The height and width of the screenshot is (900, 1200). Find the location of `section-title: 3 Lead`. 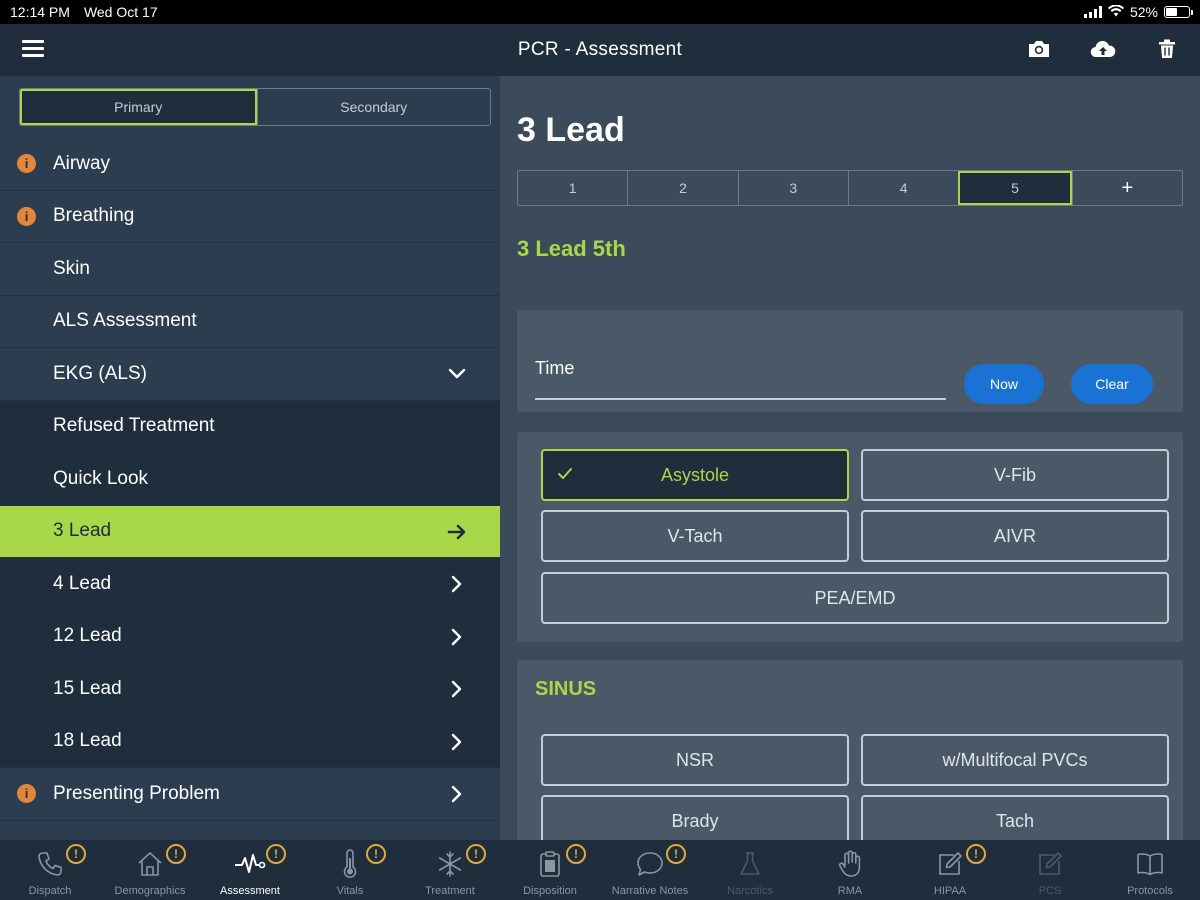

section-title: 3 Lead is located at coordinates (571, 130).